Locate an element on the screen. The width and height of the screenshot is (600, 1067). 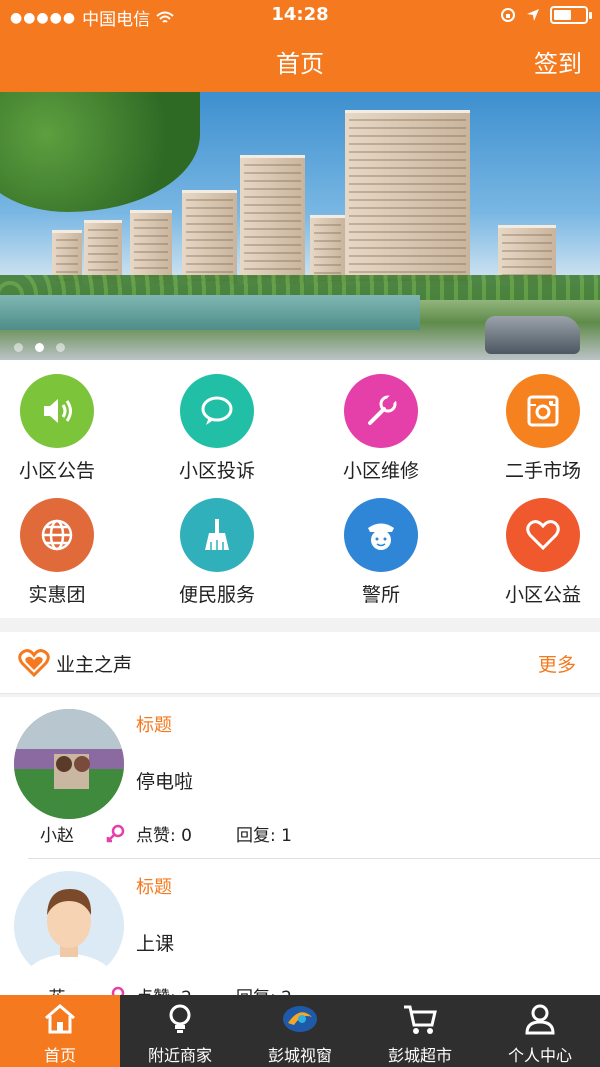
post-body: 停电啦 is located at coordinates (165, 782).